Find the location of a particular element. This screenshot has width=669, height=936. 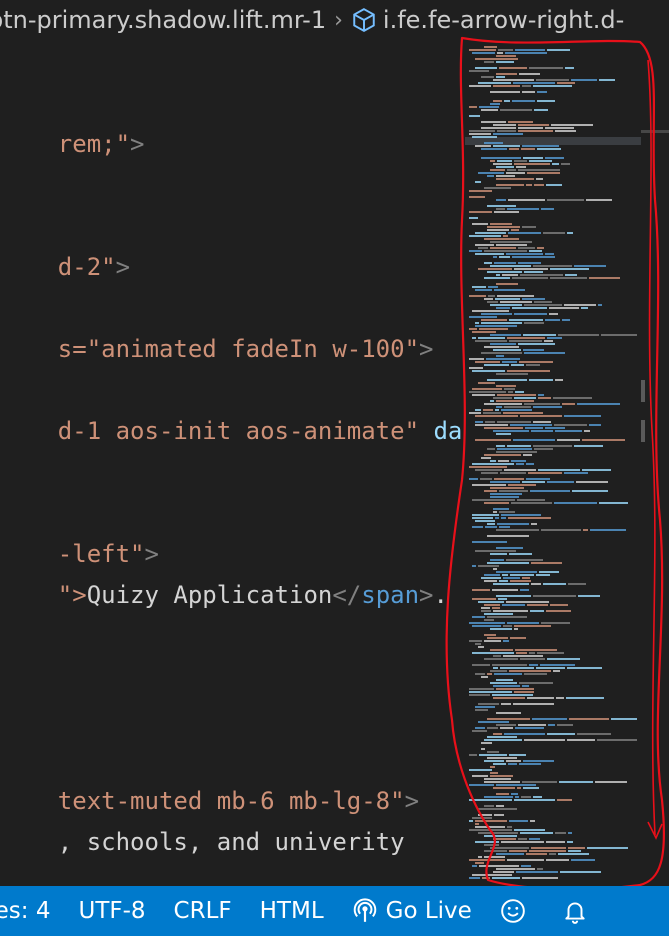

notifications-button is located at coordinates (579, 911).